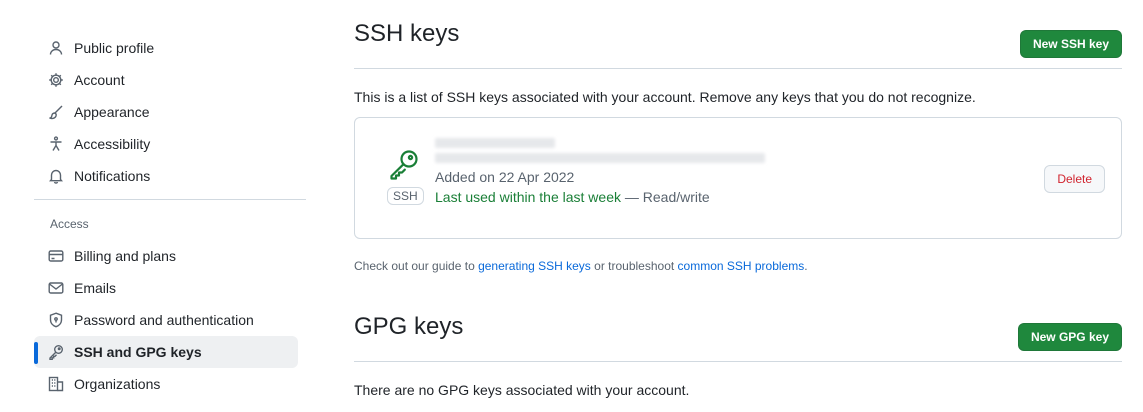  What do you see at coordinates (741, 266) in the screenshot?
I see `common-ssh-problems-link: common SSH problems` at bounding box center [741, 266].